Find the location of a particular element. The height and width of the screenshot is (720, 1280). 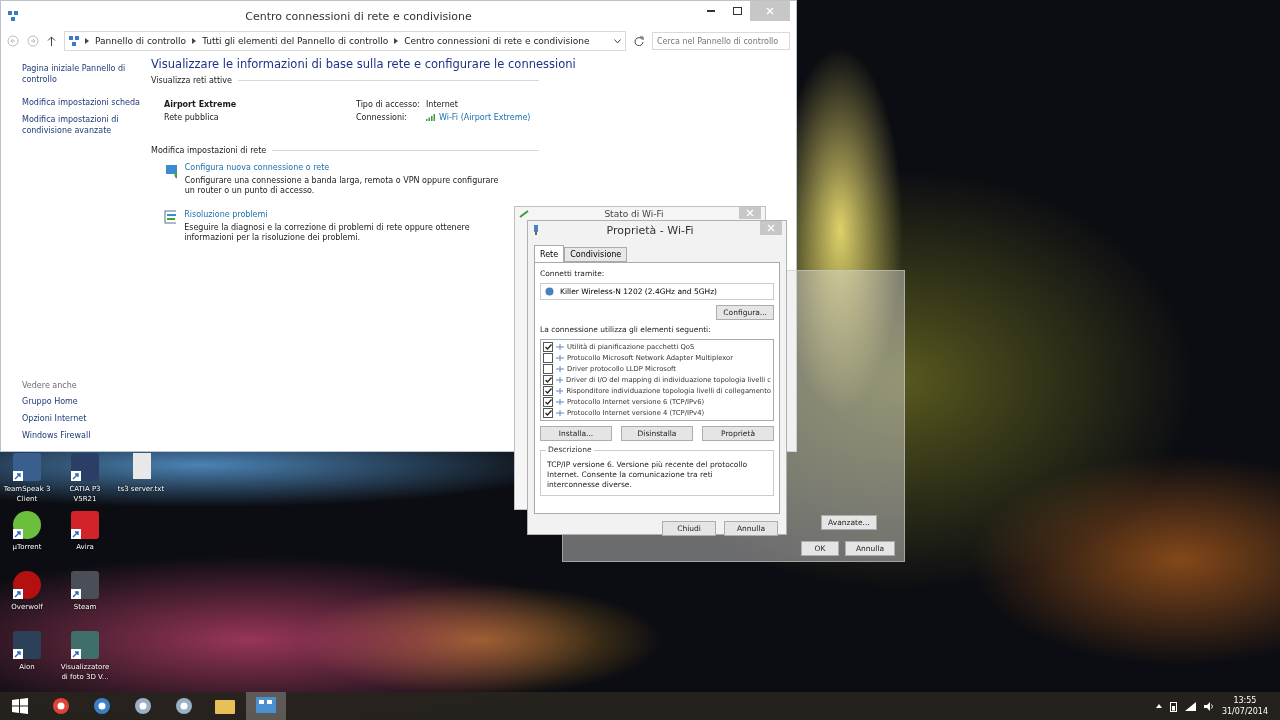

dialog-title: Proprietà - Wi-Fi is located at coordinates (650, 230).